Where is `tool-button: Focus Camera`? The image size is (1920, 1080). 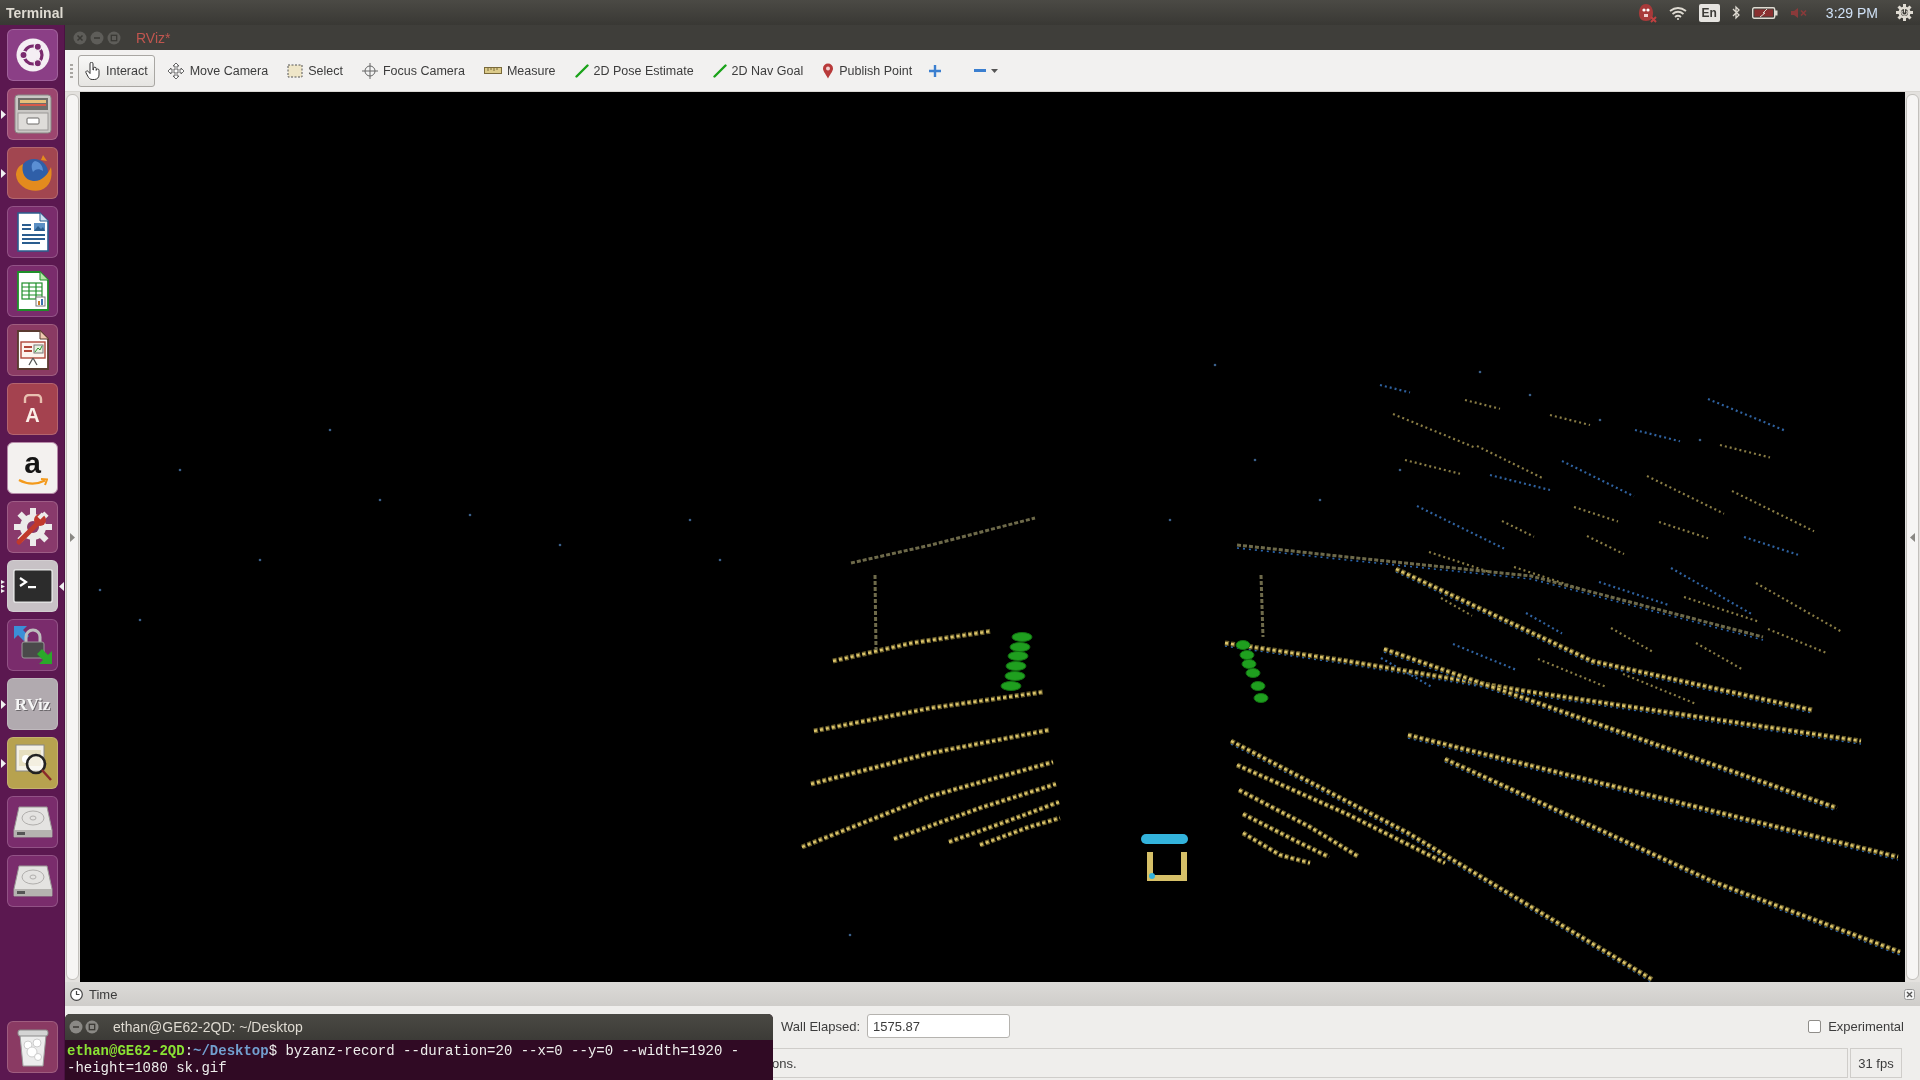 tool-button: Focus Camera is located at coordinates (413, 70).